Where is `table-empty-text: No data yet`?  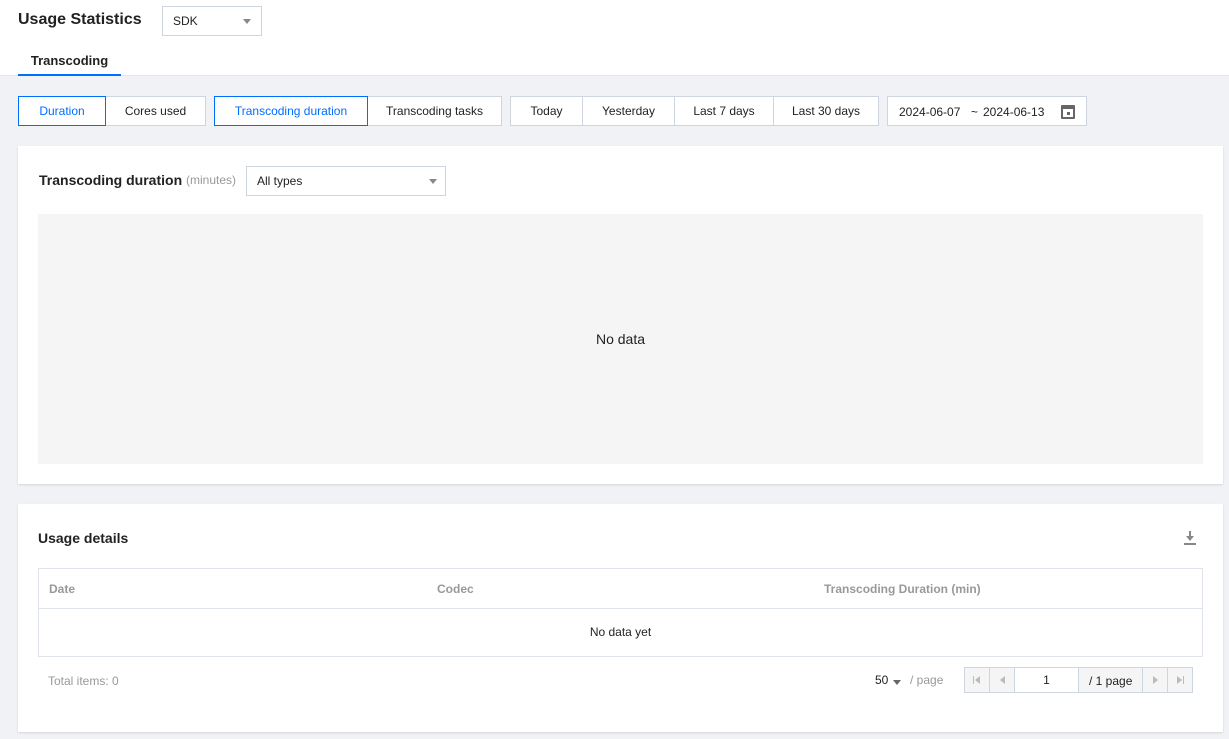 table-empty-text: No data yet is located at coordinates (620, 632).